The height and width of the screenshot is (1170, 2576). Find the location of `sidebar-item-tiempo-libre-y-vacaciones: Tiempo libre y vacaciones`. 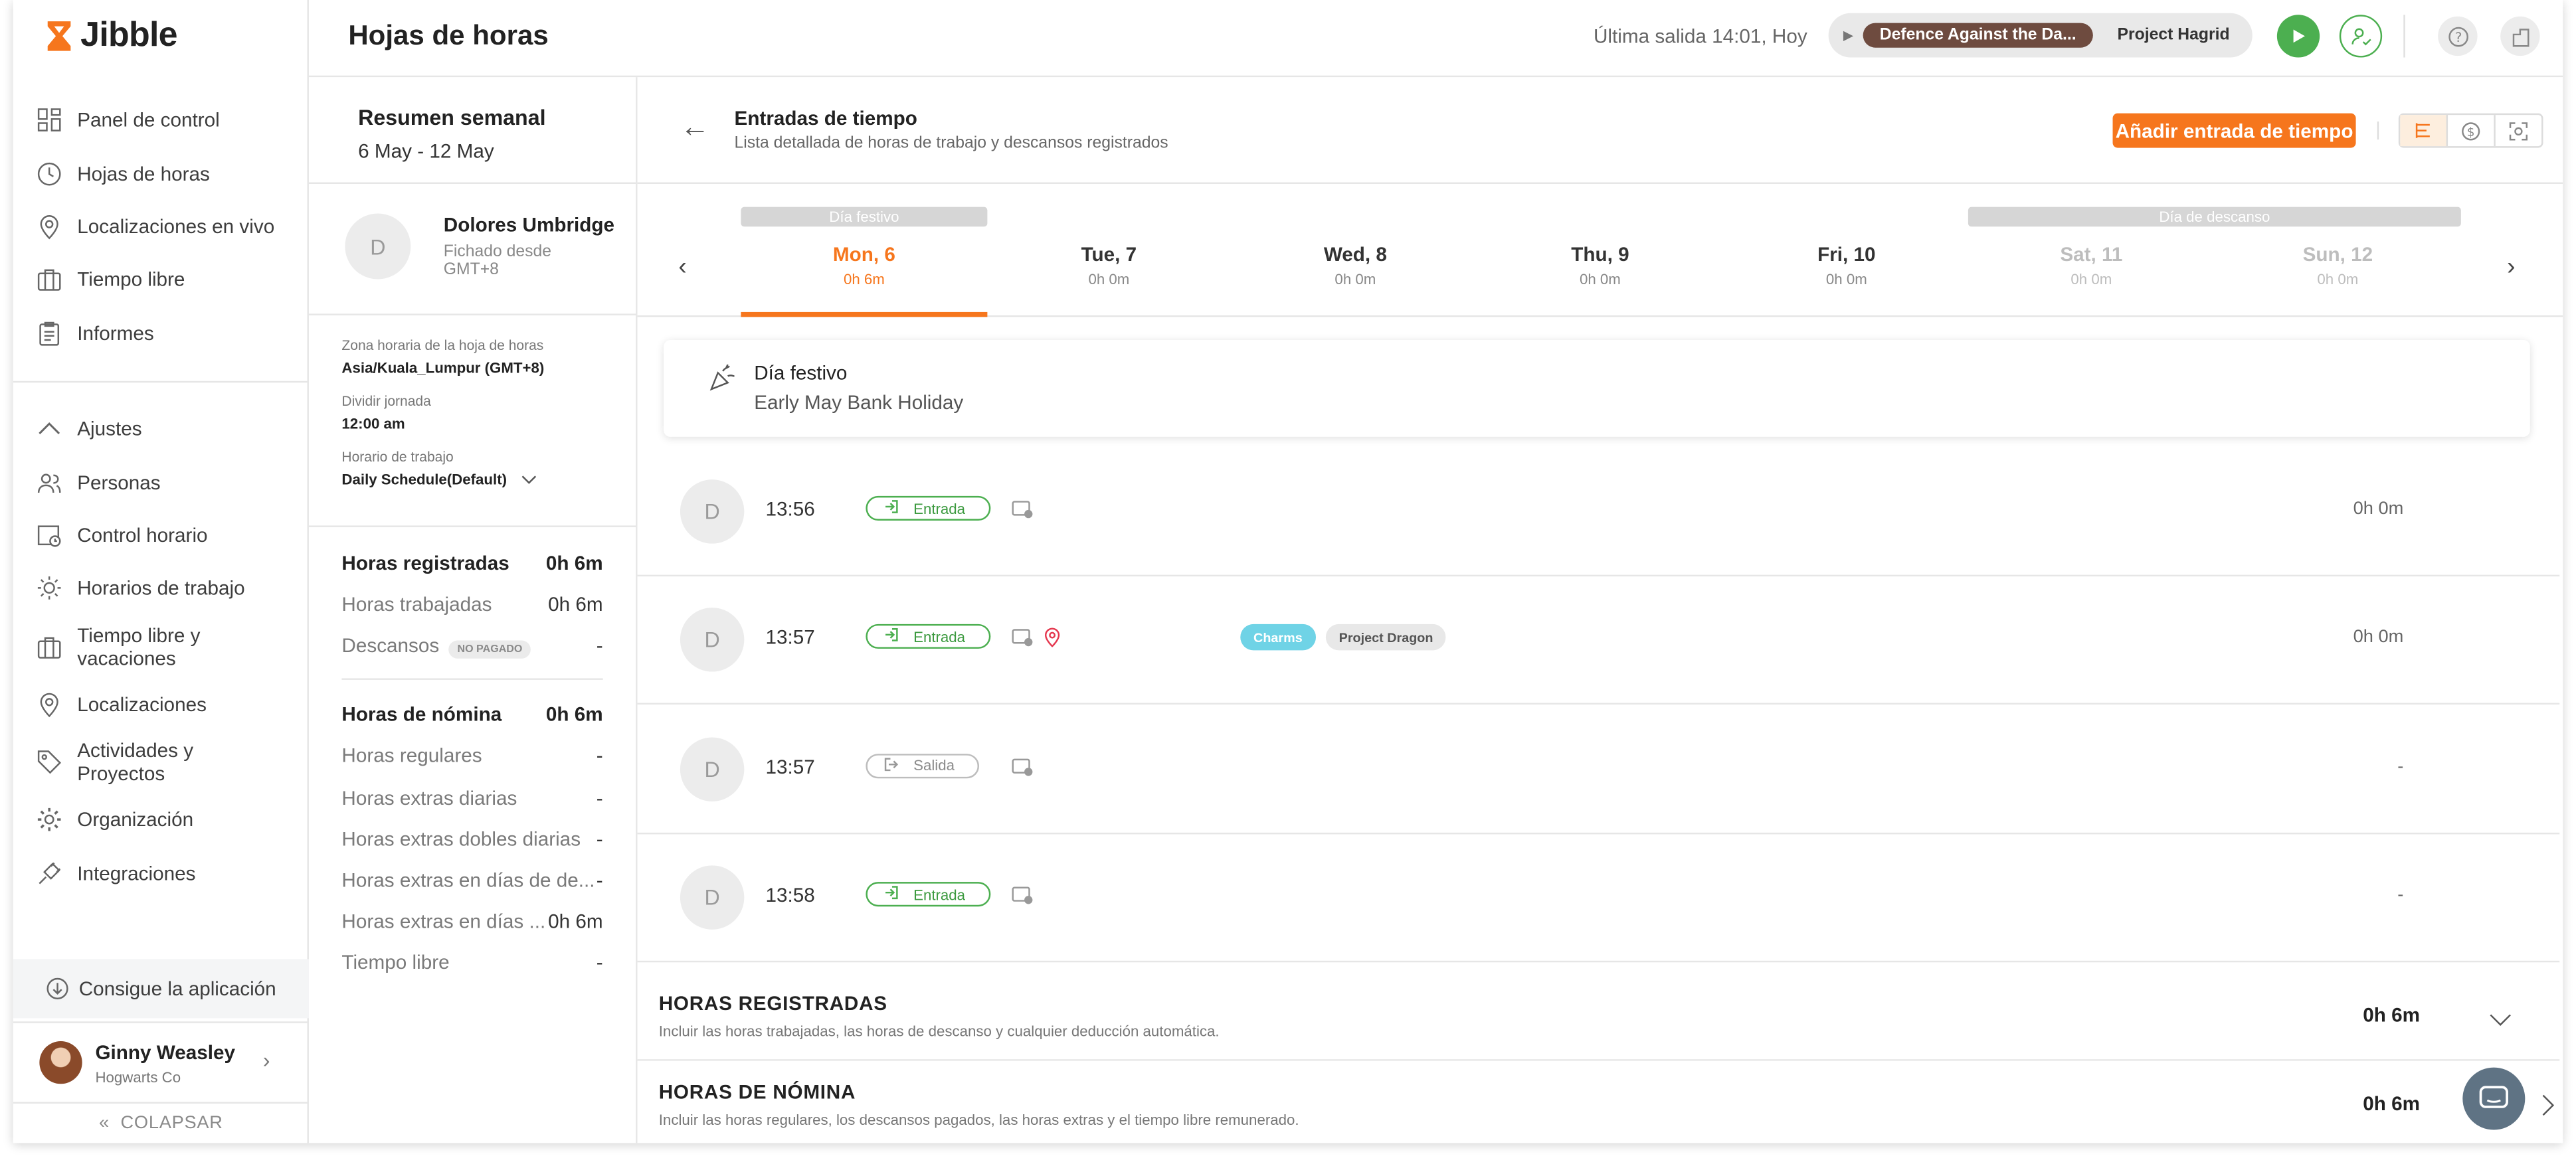

sidebar-item-tiempo-libre-y-vacaciones: Tiempo libre y vacaciones is located at coordinates (161, 646).